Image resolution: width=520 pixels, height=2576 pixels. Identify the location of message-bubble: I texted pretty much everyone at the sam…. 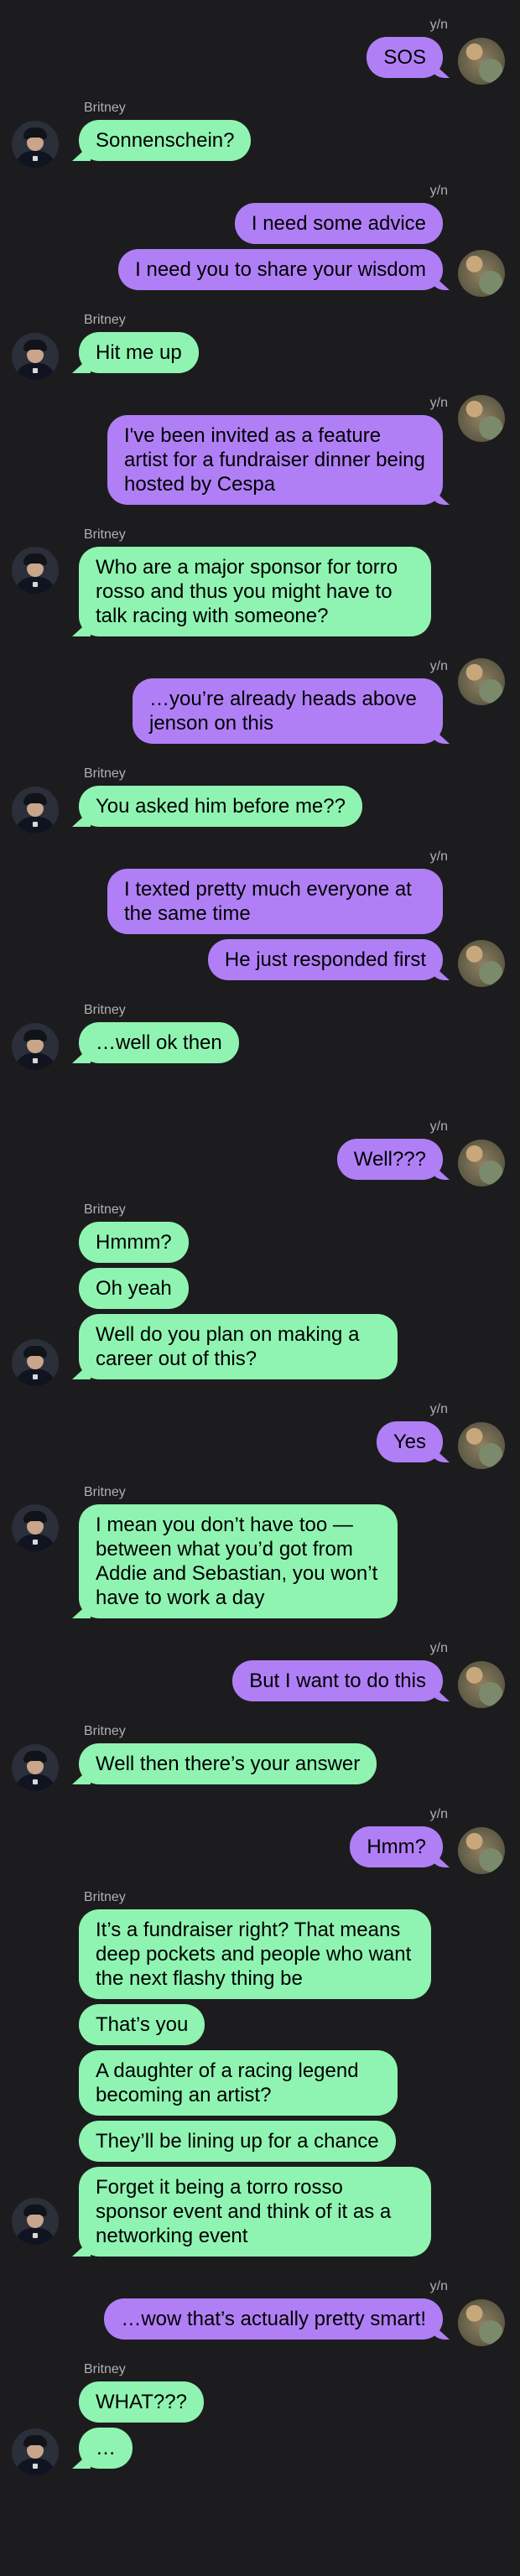
(275, 901).